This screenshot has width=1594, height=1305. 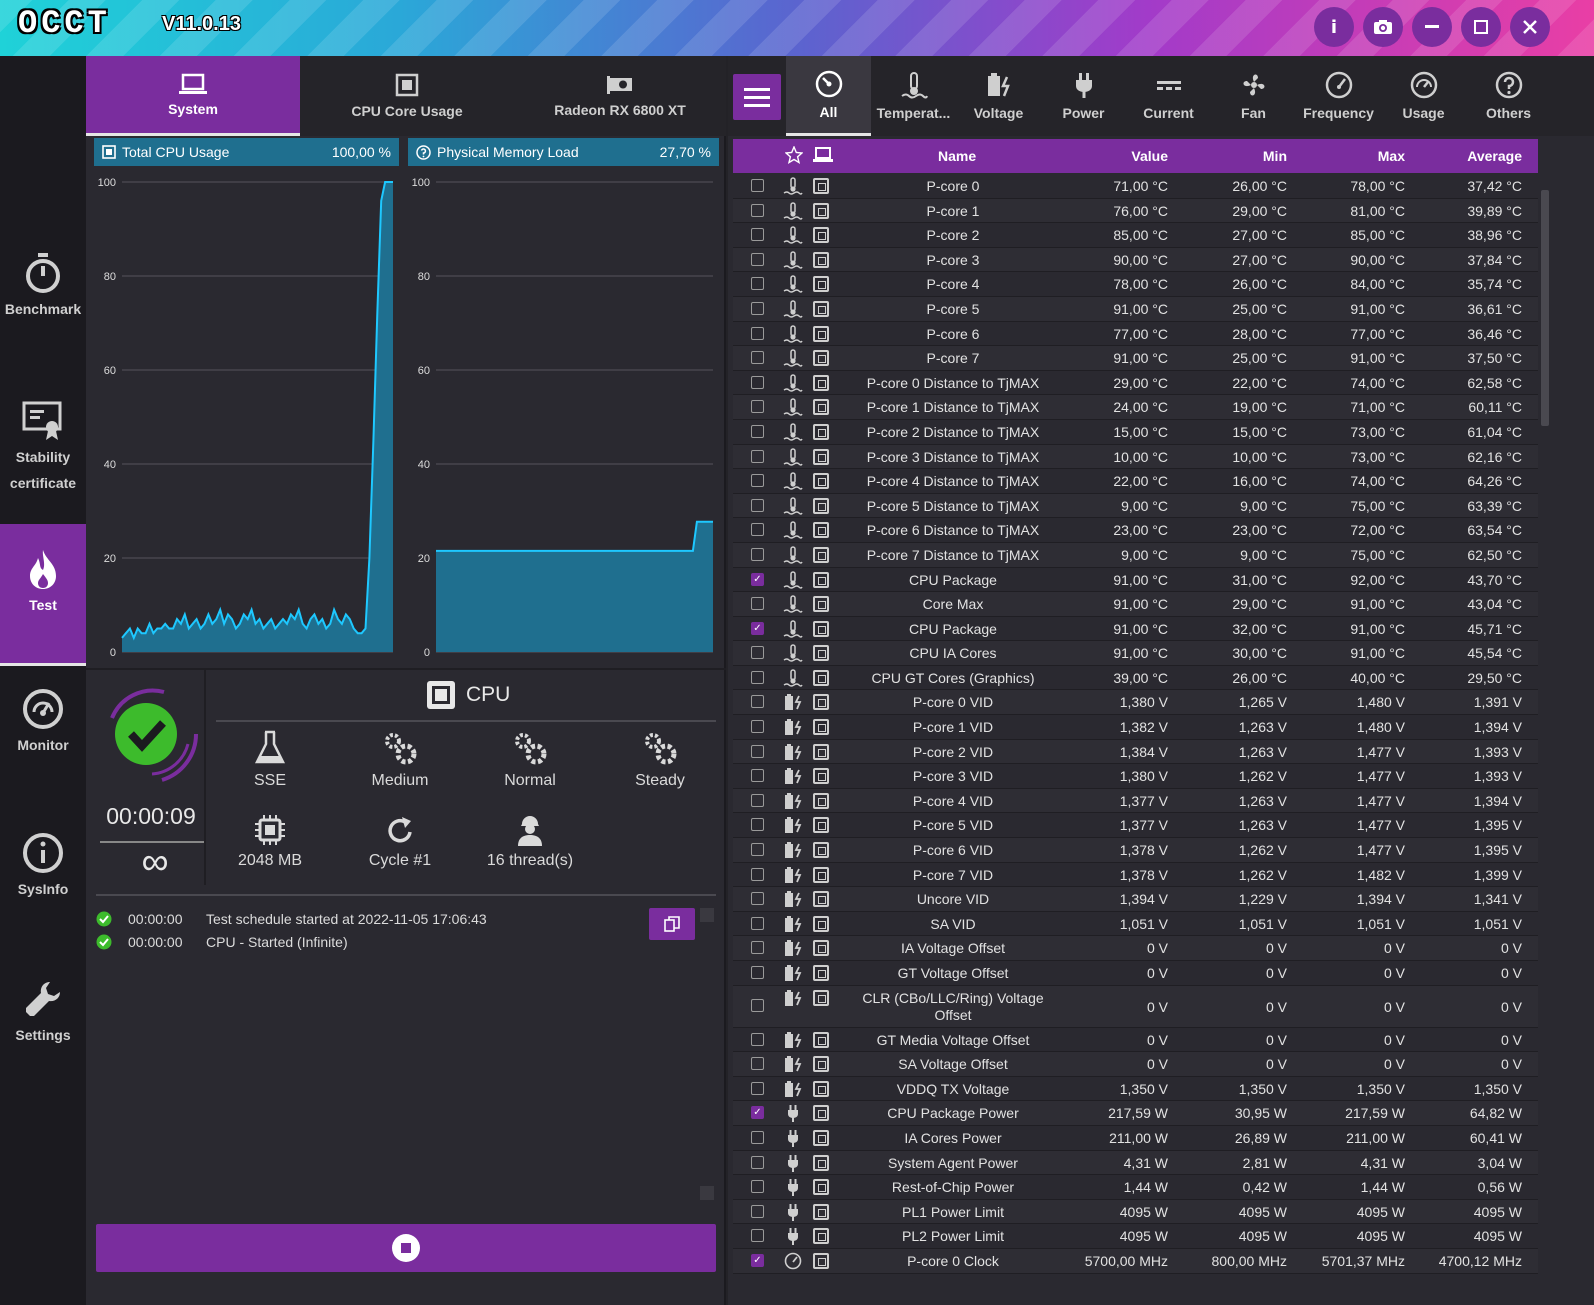 What do you see at coordinates (1473, 156) in the screenshot?
I see `column-average: Average` at bounding box center [1473, 156].